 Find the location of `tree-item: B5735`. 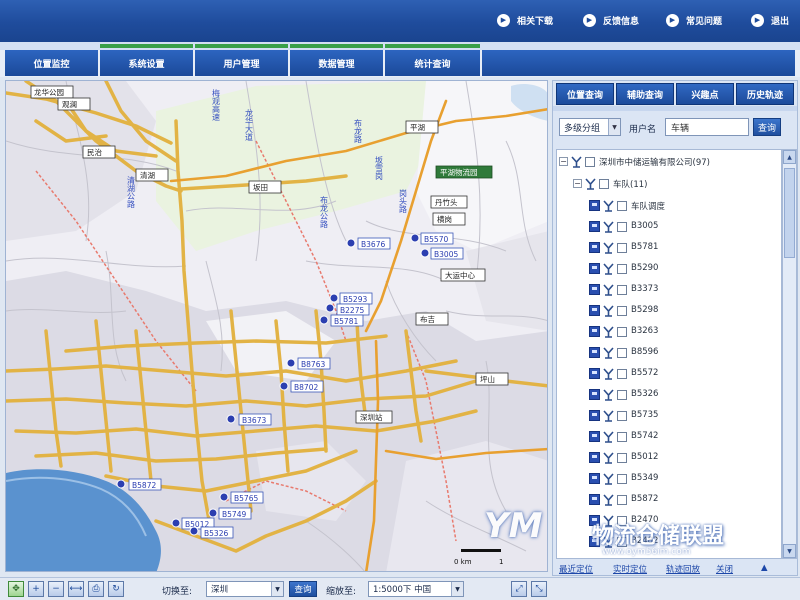

tree-item: B5735 is located at coordinates (669, 416).